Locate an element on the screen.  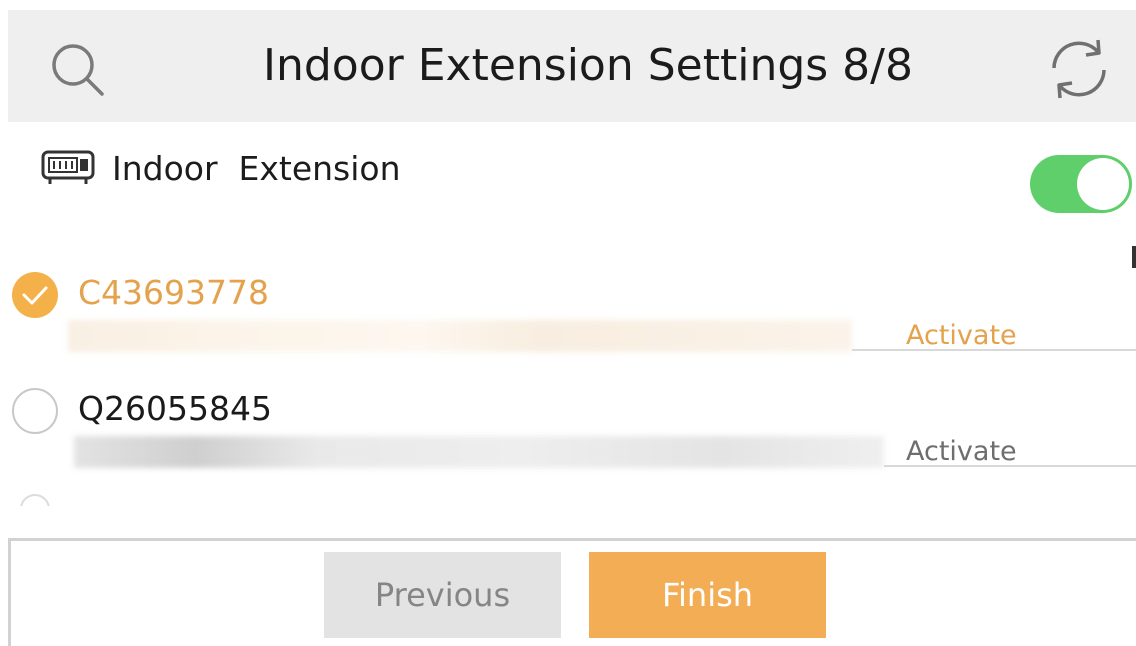
device-serial: C43693778 is located at coordinates (174, 292).